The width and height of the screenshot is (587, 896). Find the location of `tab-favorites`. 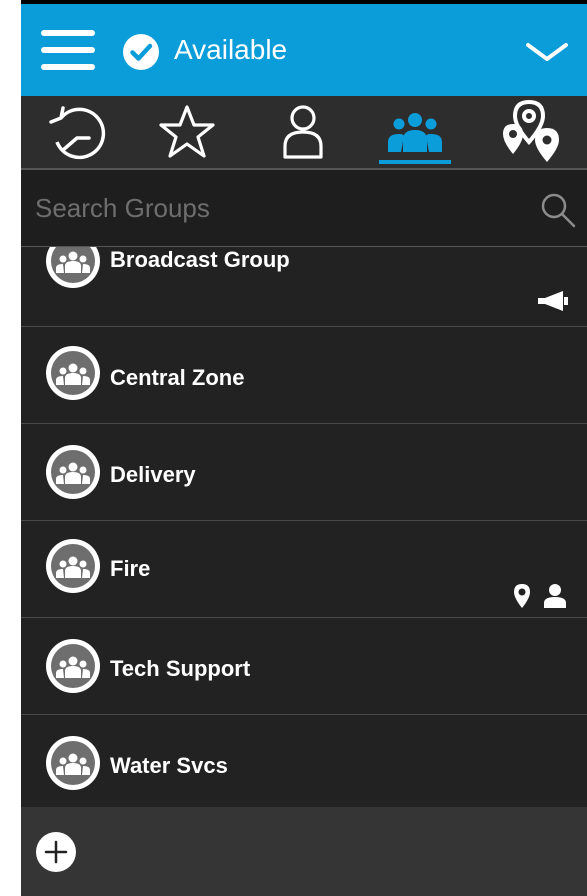

tab-favorites is located at coordinates (189, 132).